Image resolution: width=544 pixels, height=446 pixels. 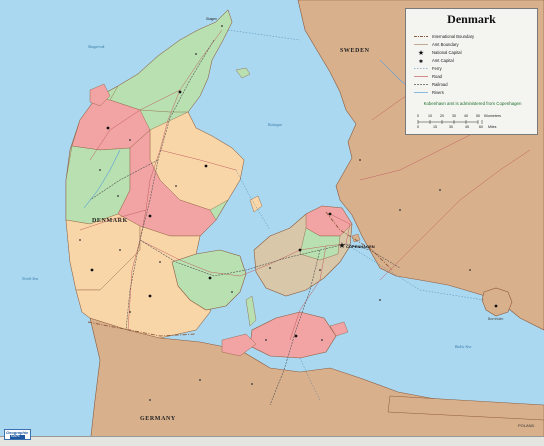 I want to click on label-bornholm: Bornholm, so click(x=495, y=319).